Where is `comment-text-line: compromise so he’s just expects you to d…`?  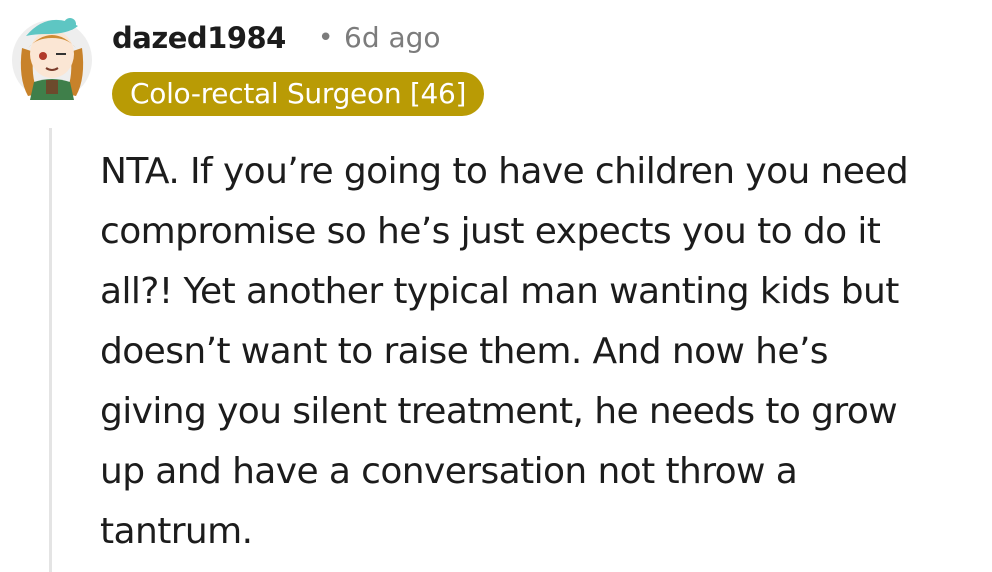
comment-text-line: compromise so he’s just expects you to d… is located at coordinates (490, 231).